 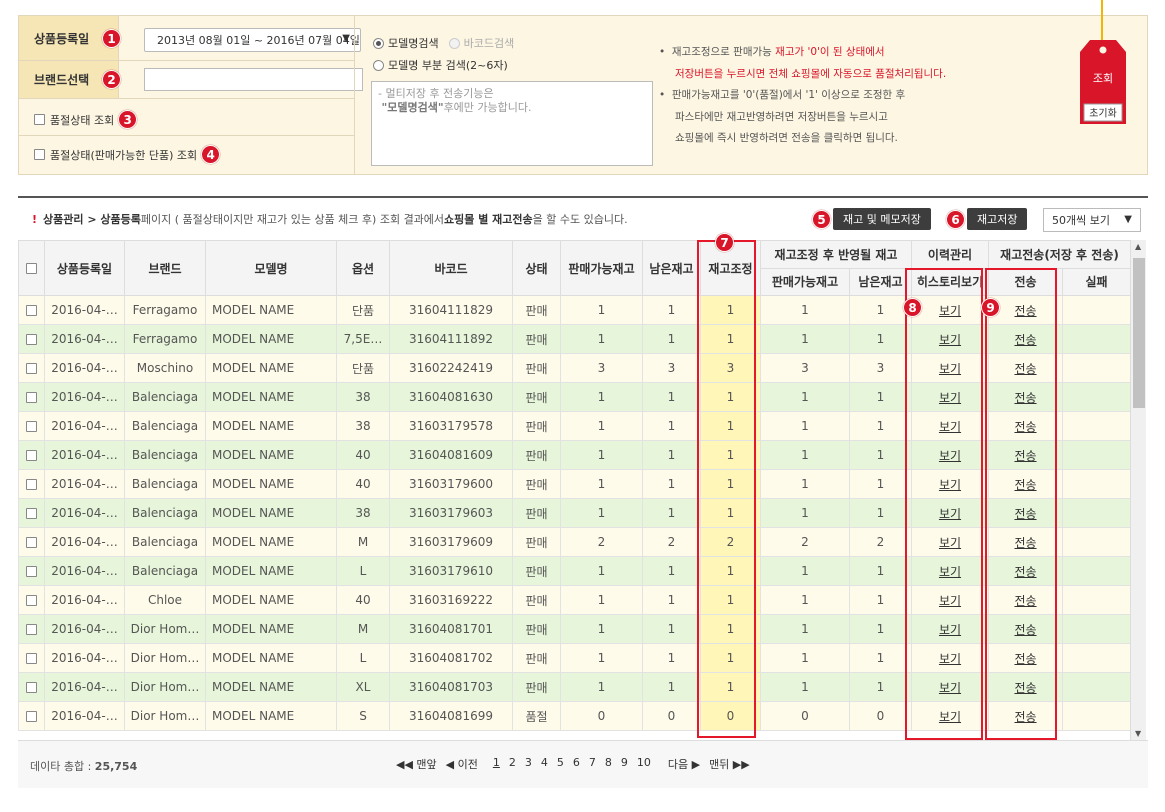 What do you see at coordinates (601, 455) in the screenshot?
I see `cell-sellable: 1` at bounding box center [601, 455].